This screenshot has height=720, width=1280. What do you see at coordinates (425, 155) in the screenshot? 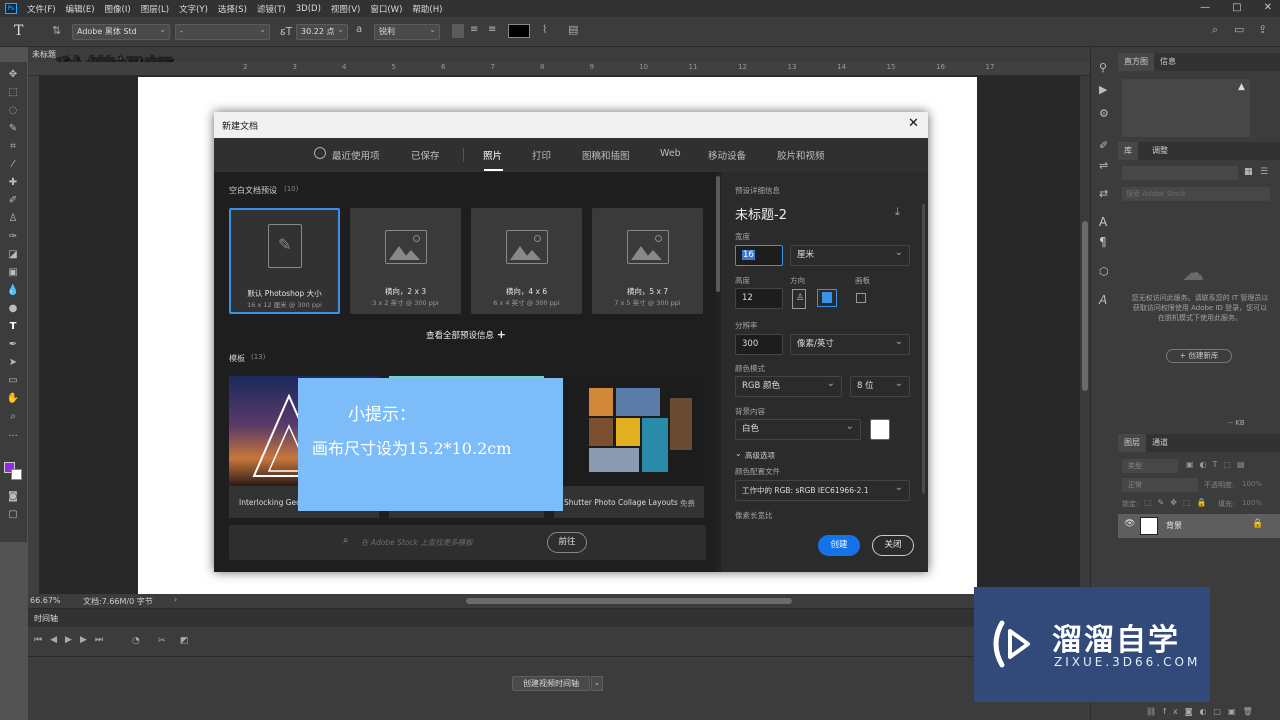
I see `tab-saved: 已保存` at bounding box center [425, 155].